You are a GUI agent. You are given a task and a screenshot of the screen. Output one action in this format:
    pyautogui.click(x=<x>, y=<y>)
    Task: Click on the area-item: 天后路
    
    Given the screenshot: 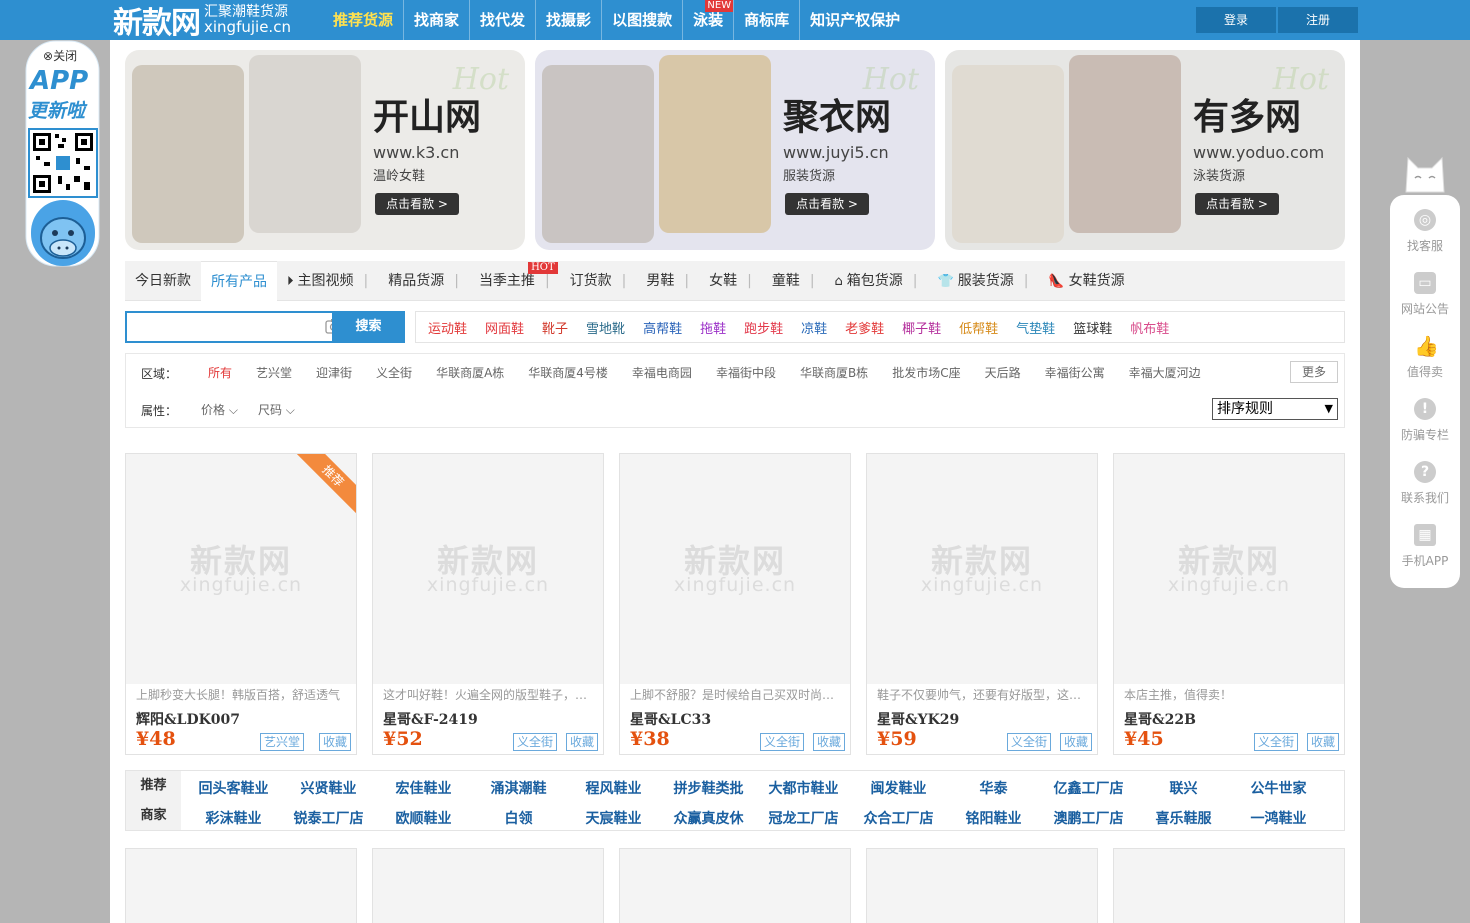 What is the action you would take?
    pyautogui.click(x=1003, y=372)
    